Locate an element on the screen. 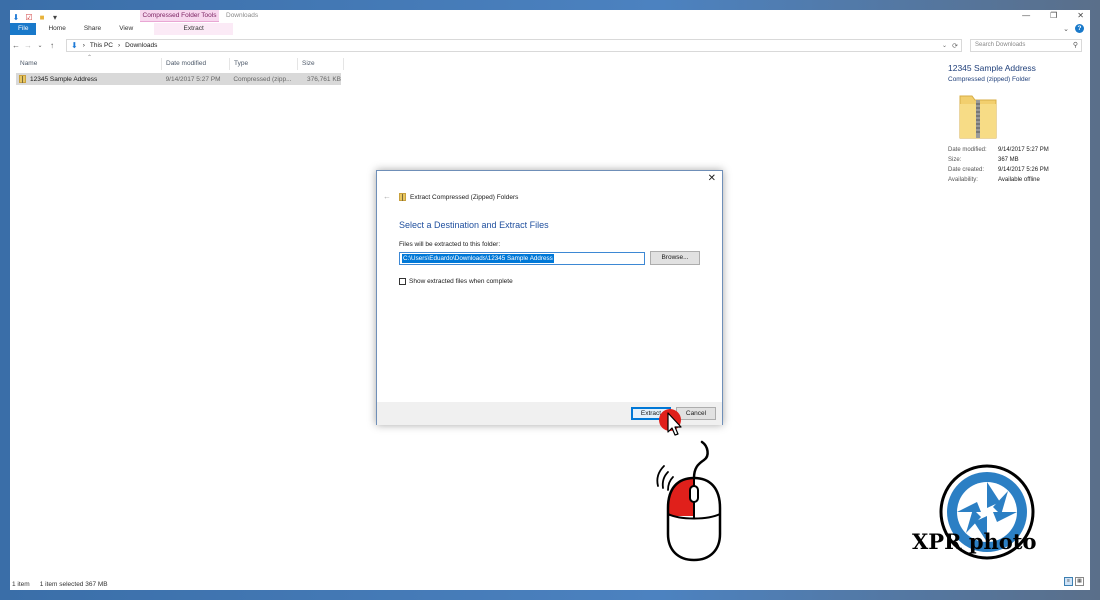 Image resolution: width=1100 pixels, height=600 pixels. details-view-icon: ≡ is located at coordinates (1068, 581).